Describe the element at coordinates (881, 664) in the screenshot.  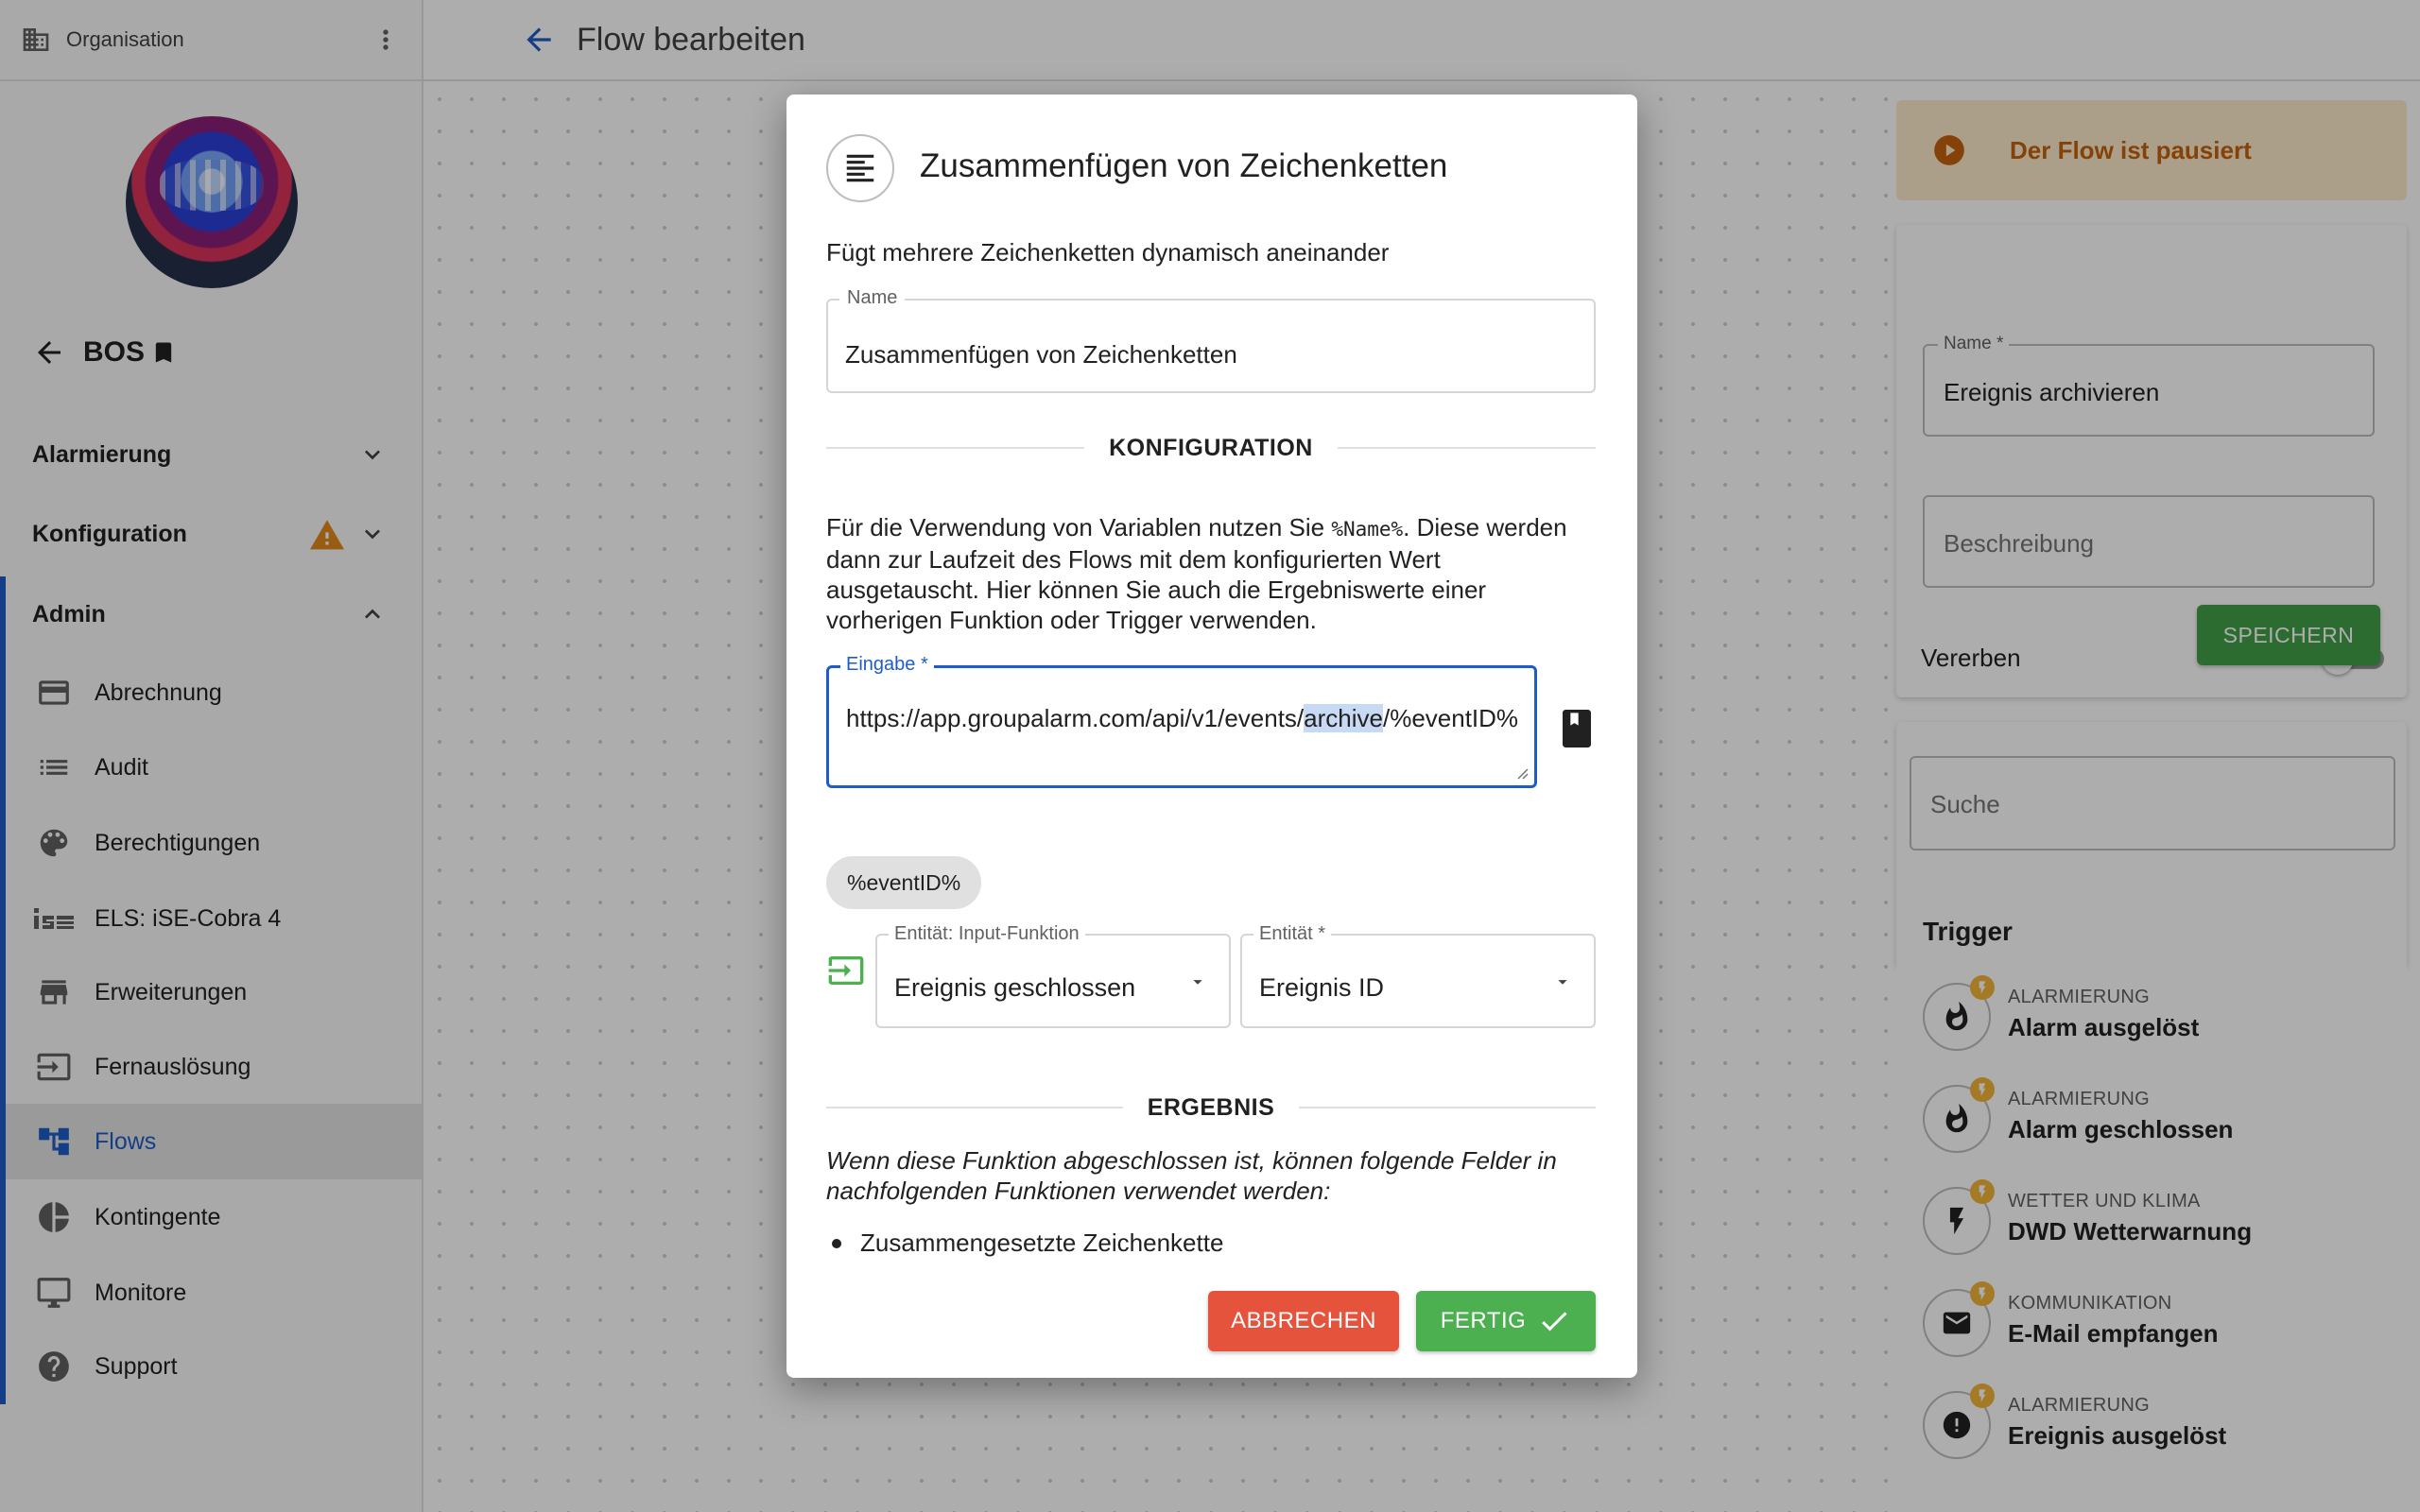
I see `input-label: Eingabe` at that location.